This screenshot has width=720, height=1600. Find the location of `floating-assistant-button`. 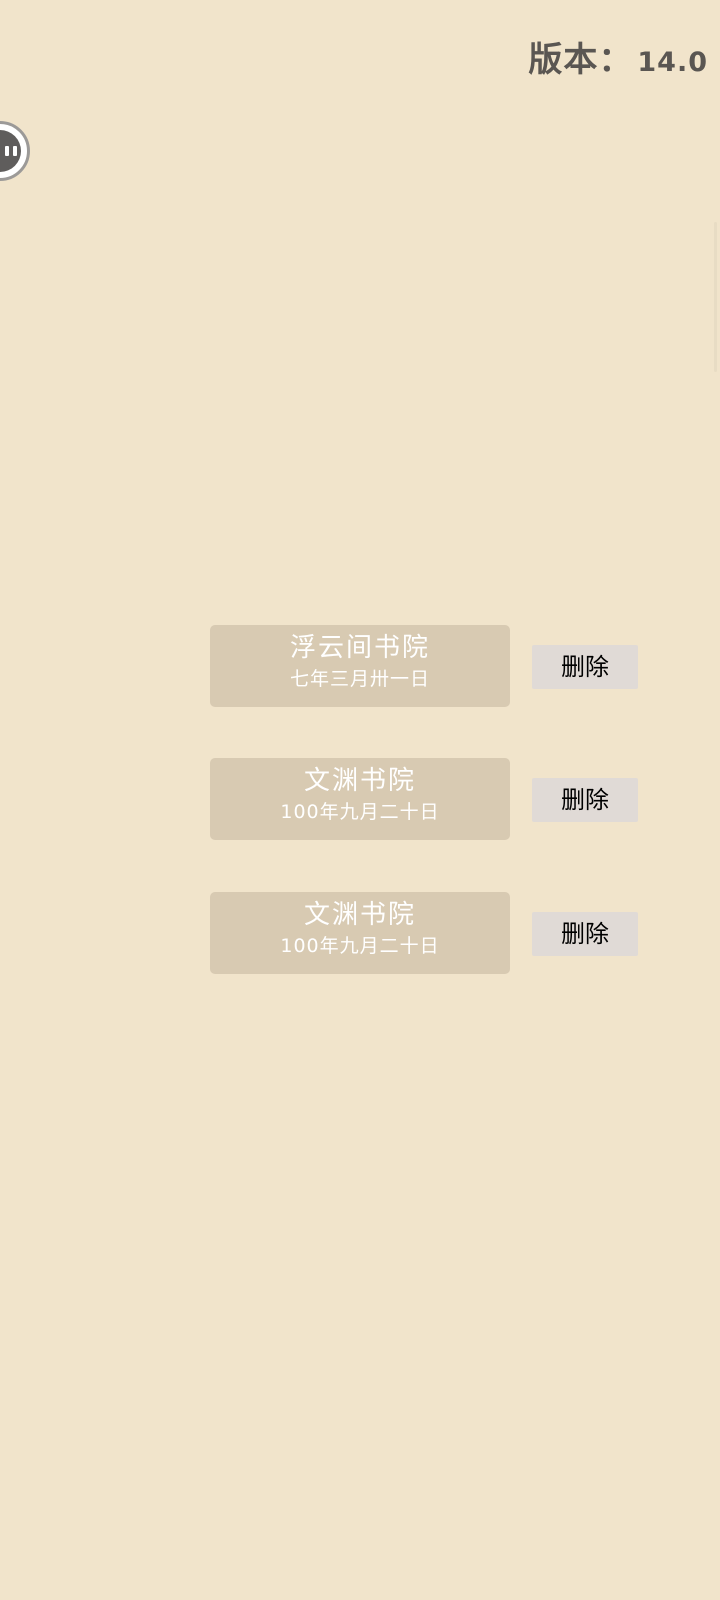

floating-assistant-button is located at coordinates (15, 151).